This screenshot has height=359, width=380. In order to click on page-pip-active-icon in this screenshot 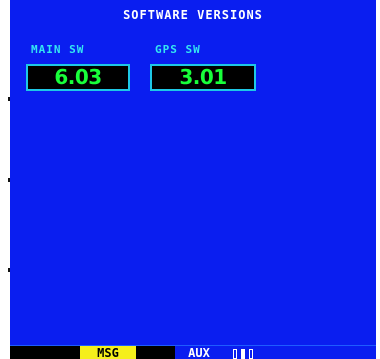, I will do `click(243, 354)`.